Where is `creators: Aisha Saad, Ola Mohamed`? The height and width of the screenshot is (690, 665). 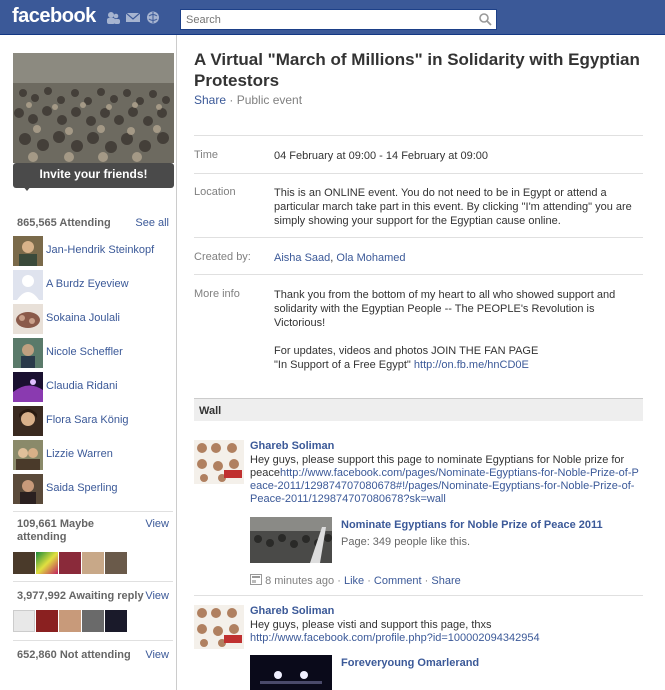 creators: Aisha Saad, Ola Mohamed is located at coordinates (459, 258).